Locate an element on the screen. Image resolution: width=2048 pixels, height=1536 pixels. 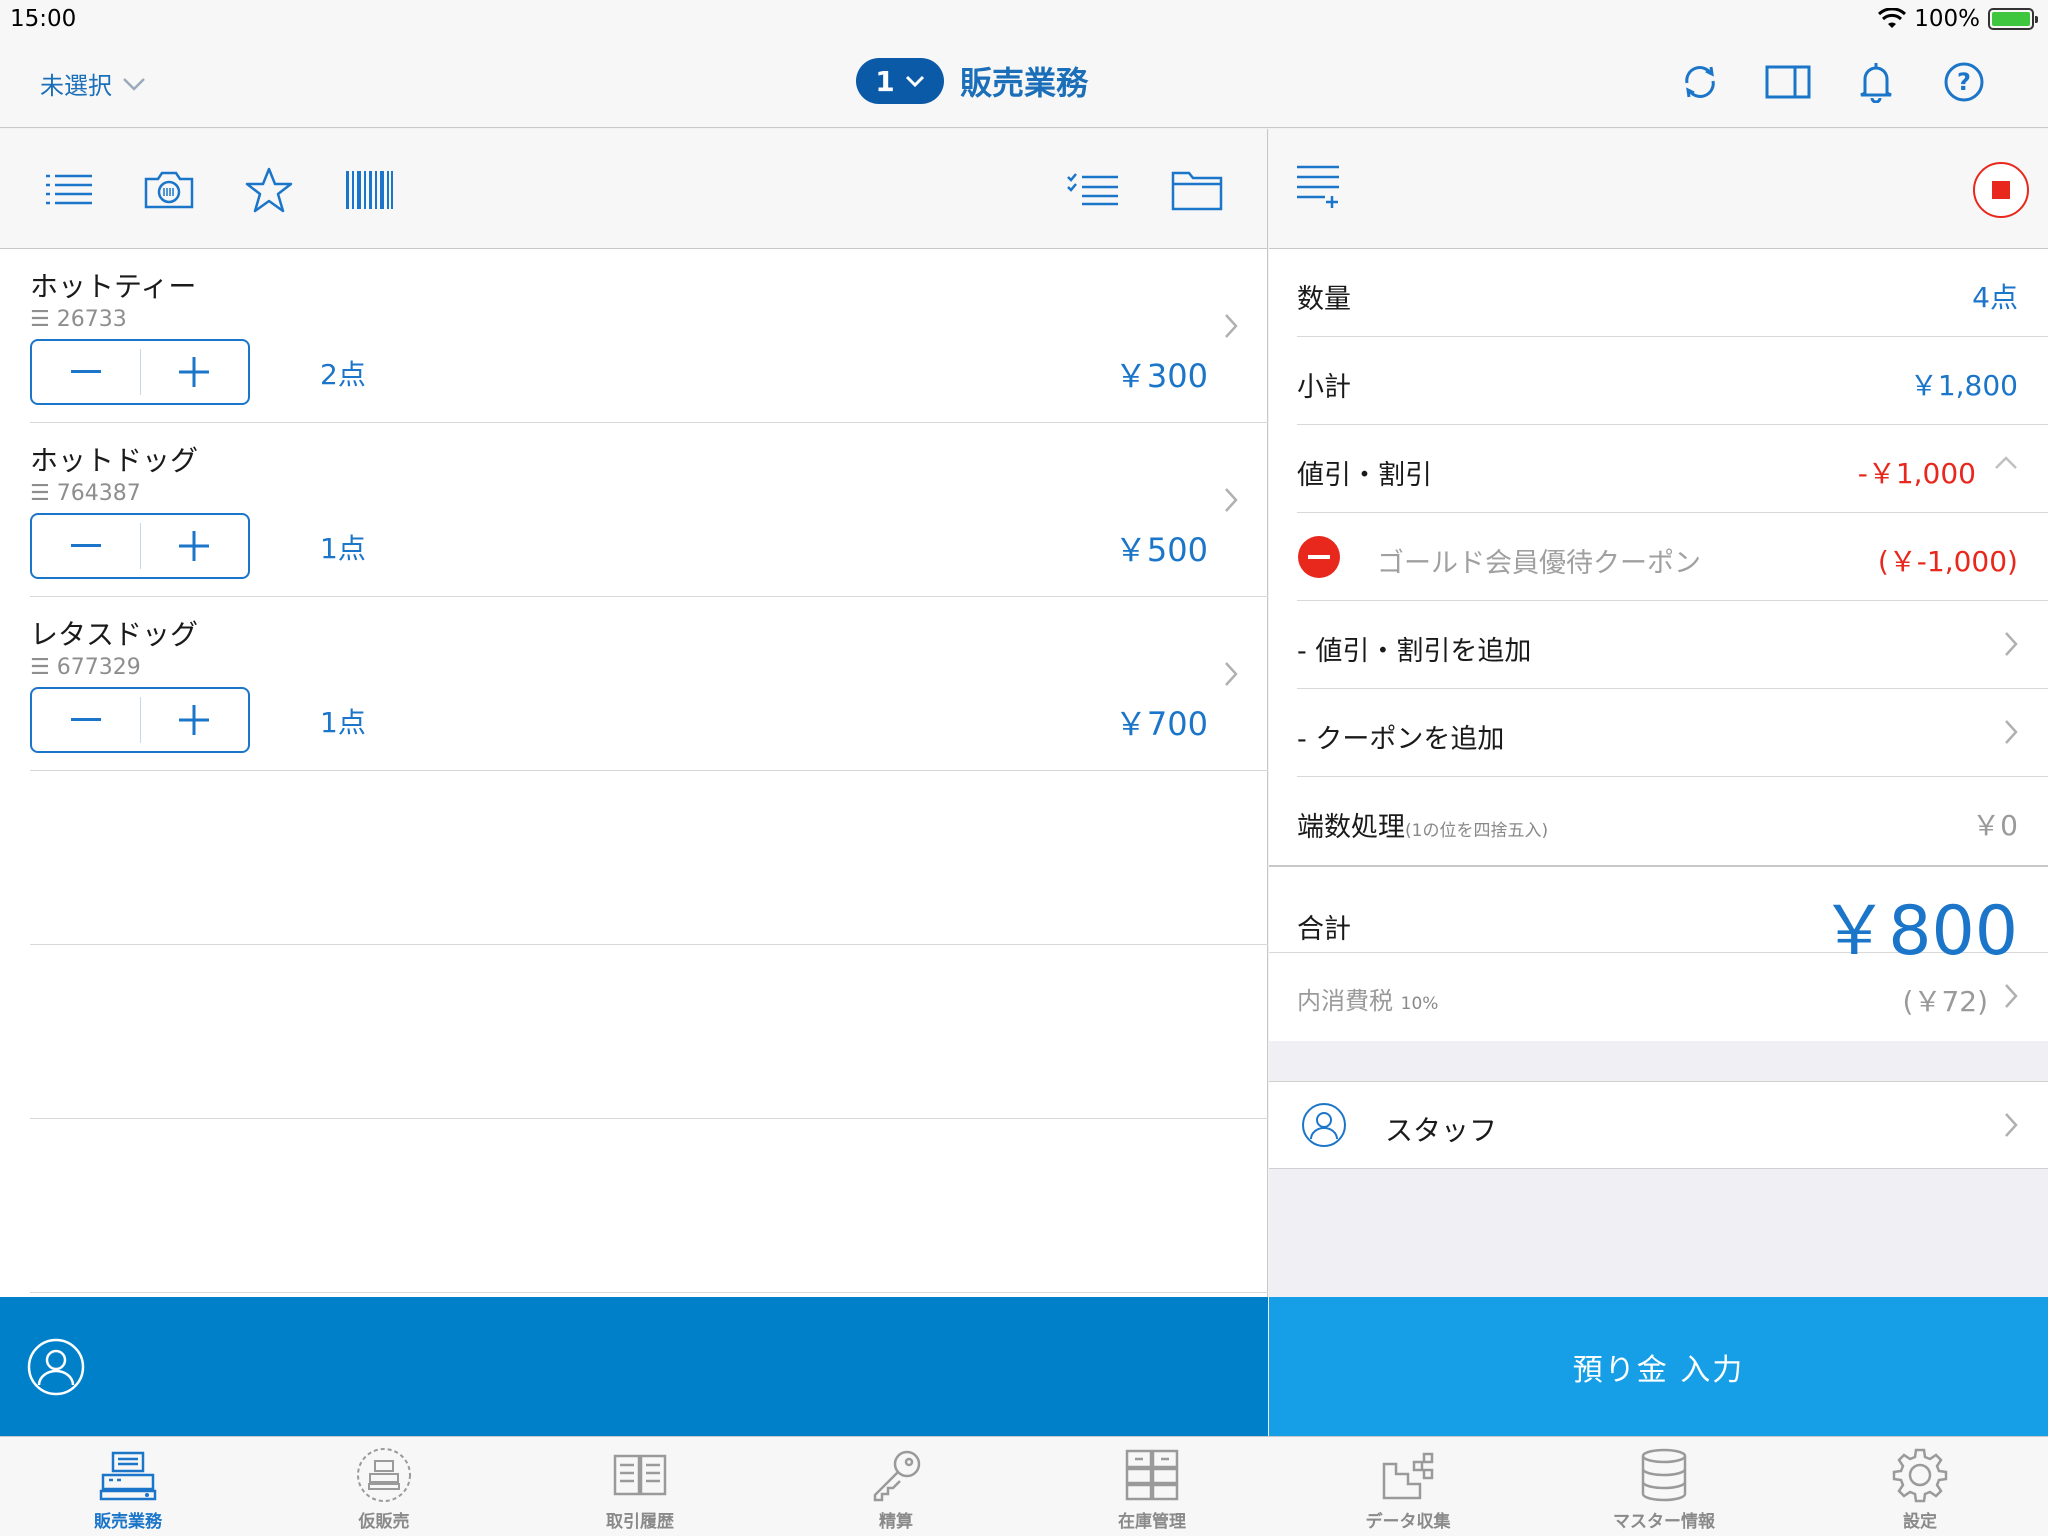
camera-scan-button is located at coordinates (169, 190).